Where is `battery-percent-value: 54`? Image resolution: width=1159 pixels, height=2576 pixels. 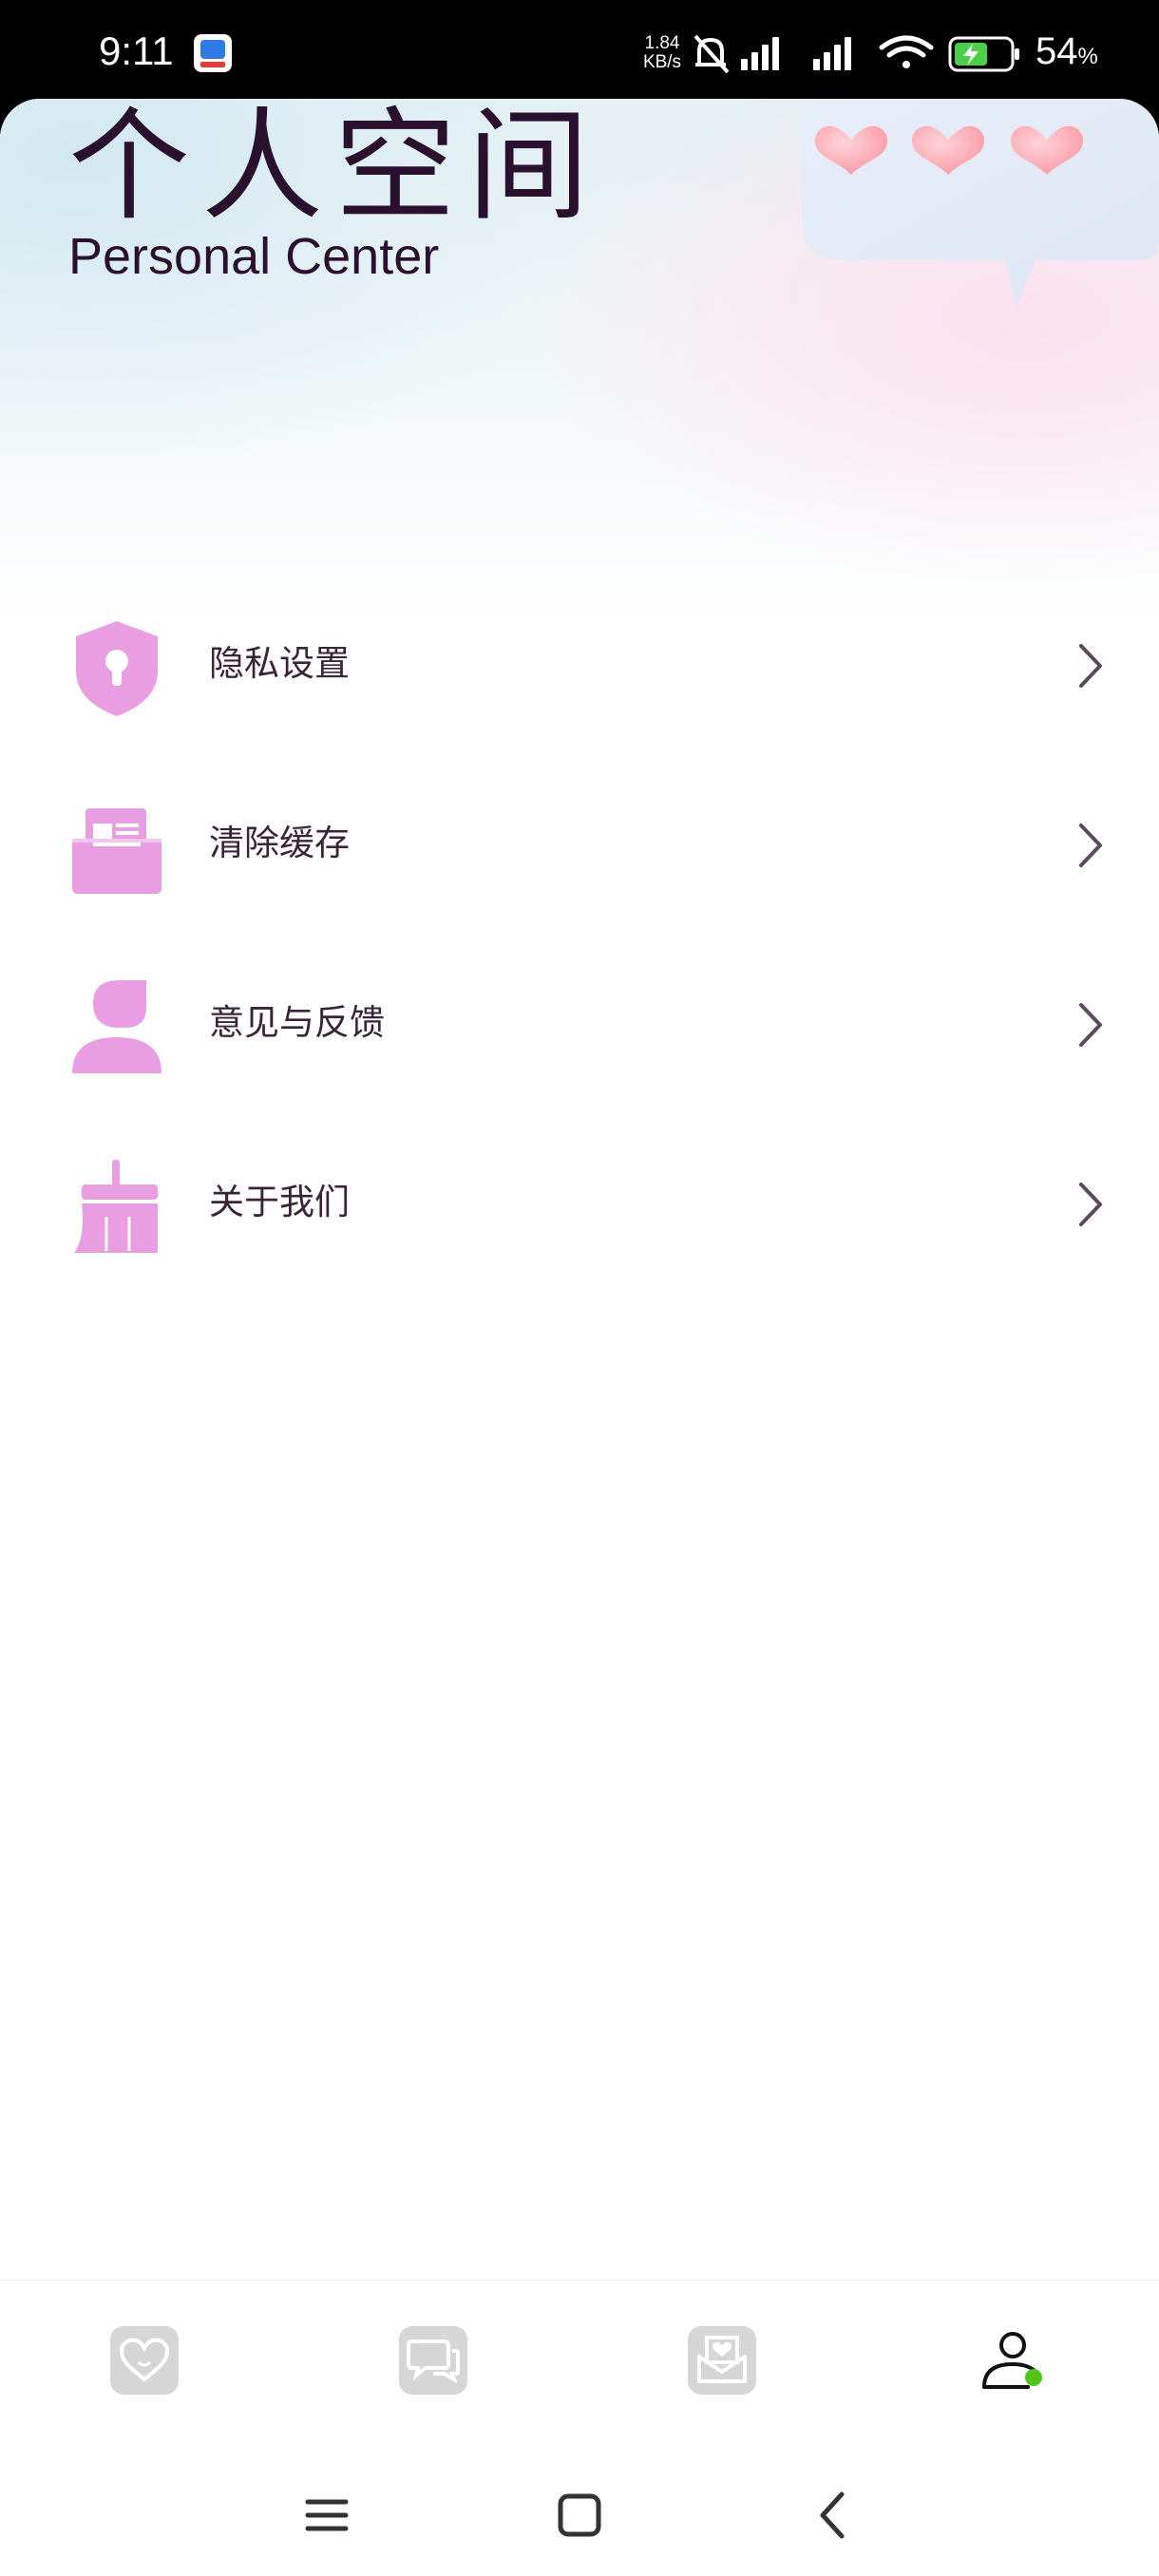
battery-percent-value: 54 is located at coordinates (1057, 51).